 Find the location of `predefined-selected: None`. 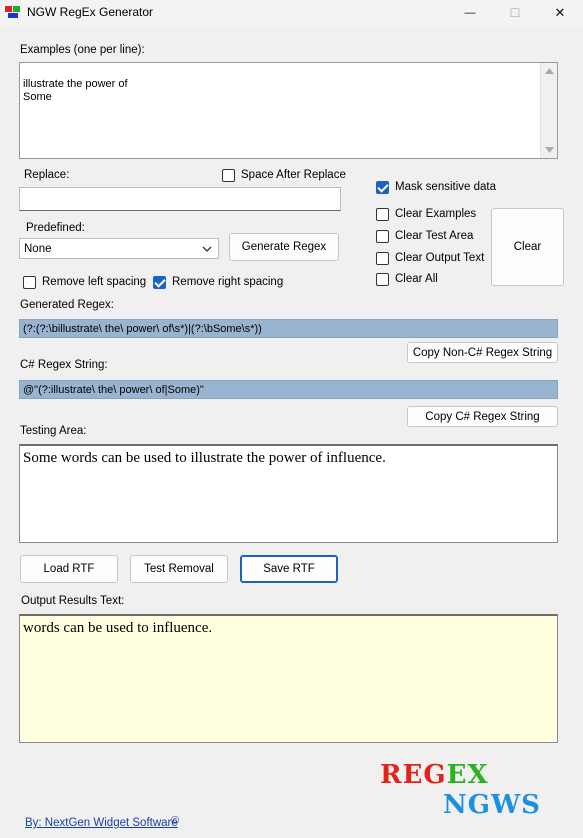

predefined-selected: None is located at coordinates (38, 248).